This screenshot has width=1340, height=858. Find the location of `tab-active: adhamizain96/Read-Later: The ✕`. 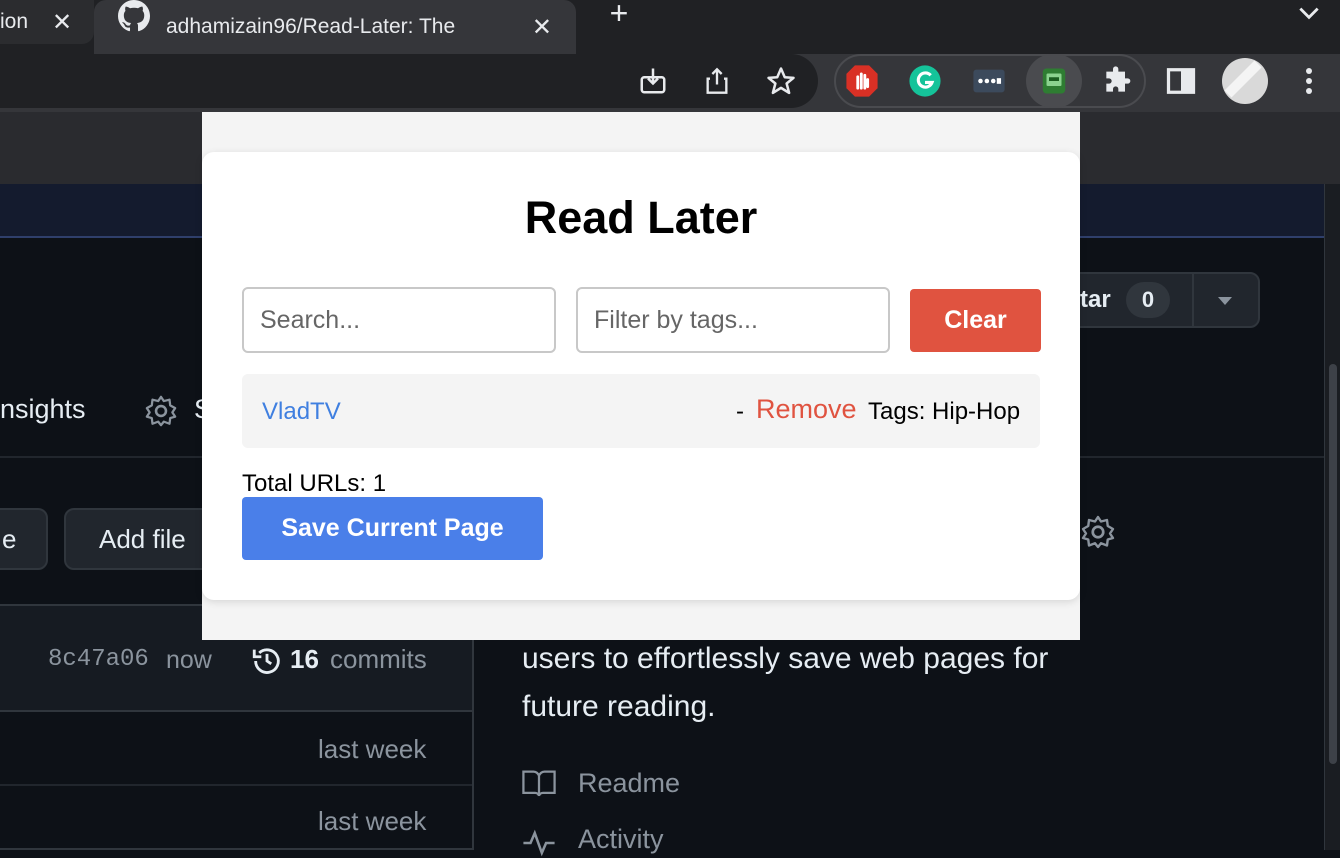

tab-active: adhamizain96/Read-Later: The ✕ is located at coordinates (335, 27).